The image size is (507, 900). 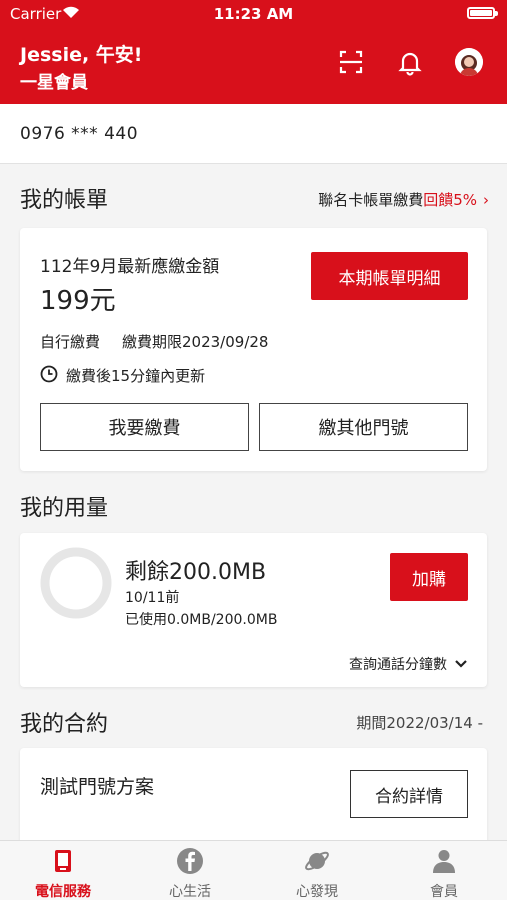 What do you see at coordinates (63, 892) in the screenshot?
I see `tab-label: 電信服務` at bounding box center [63, 892].